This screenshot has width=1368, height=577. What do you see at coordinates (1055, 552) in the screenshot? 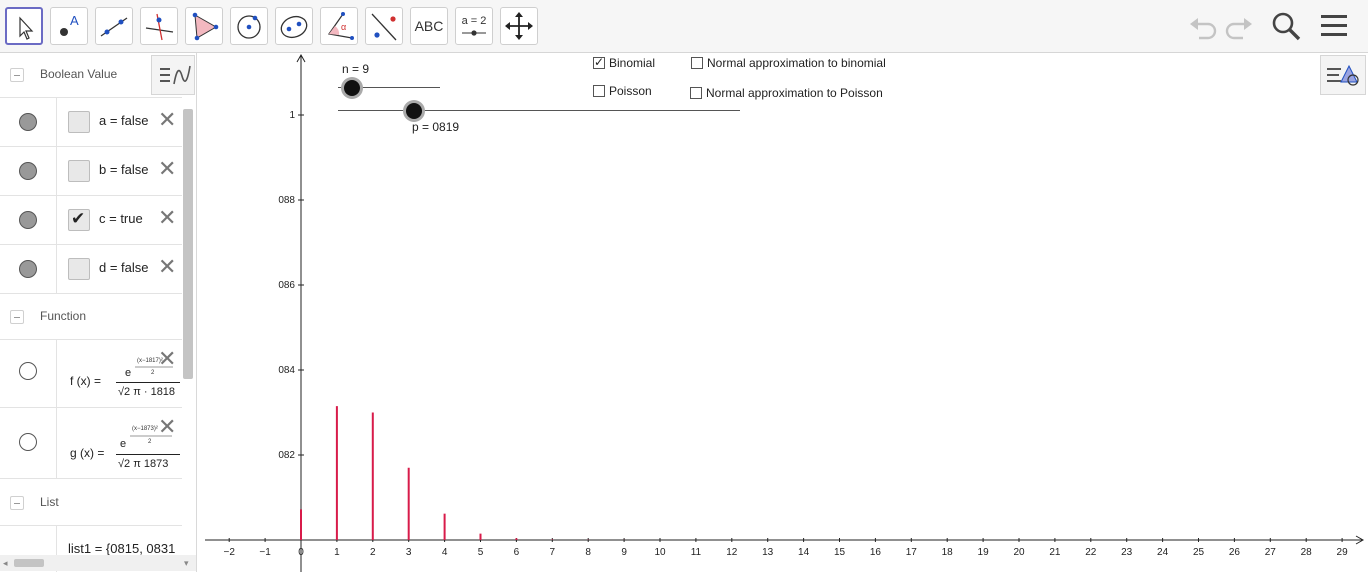
I see `x-tick-label: 21` at bounding box center [1055, 552].